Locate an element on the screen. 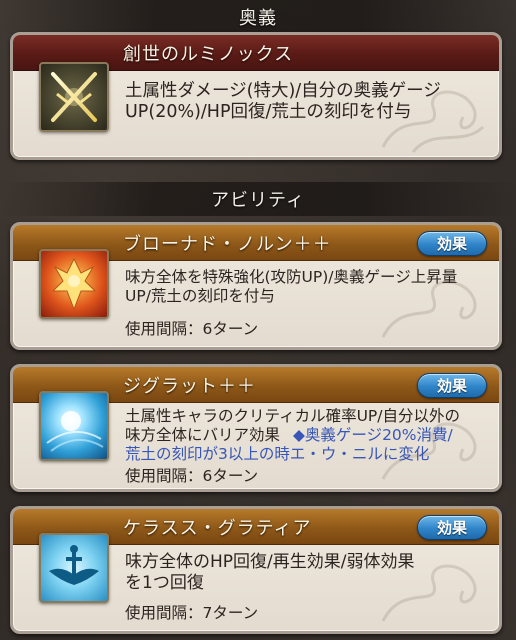  ability-description-highlight: 荒土の刻印が3以上の時エ・ウ・ニルに変化 is located at coordinates (277, 454).